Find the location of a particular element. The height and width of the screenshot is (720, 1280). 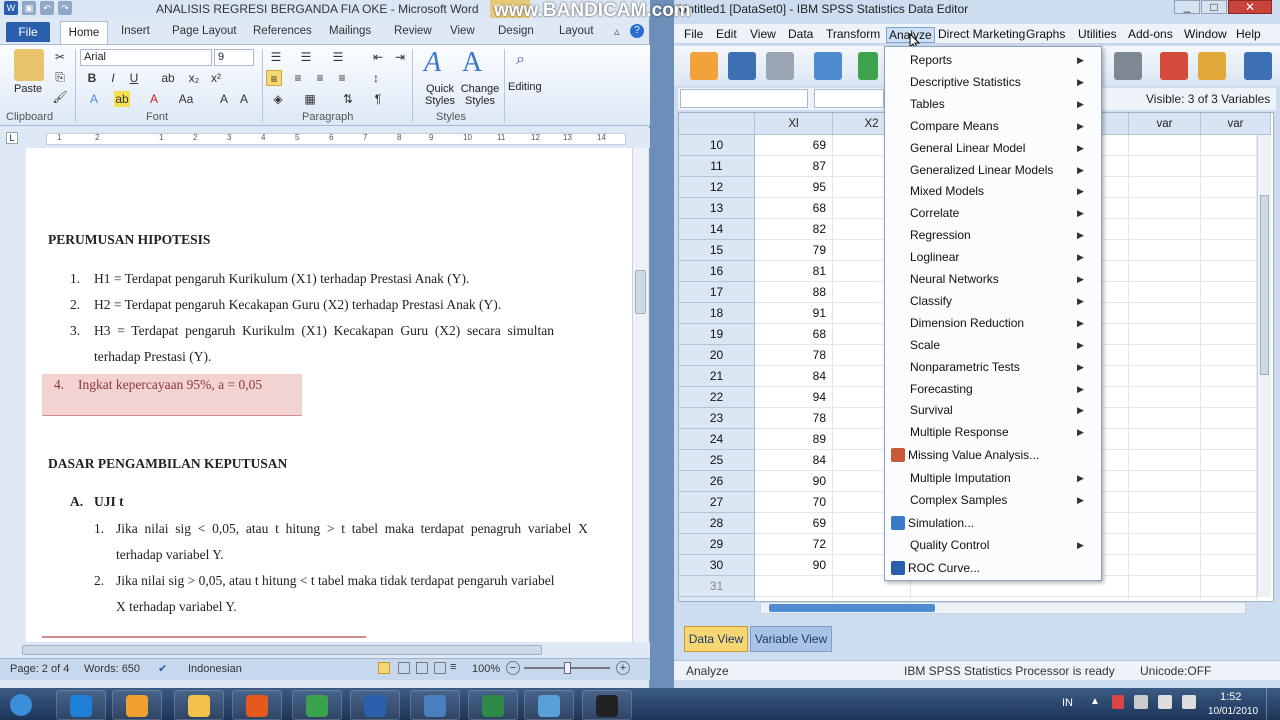

insert-cases-icon is located at coordinates (1174, 66).